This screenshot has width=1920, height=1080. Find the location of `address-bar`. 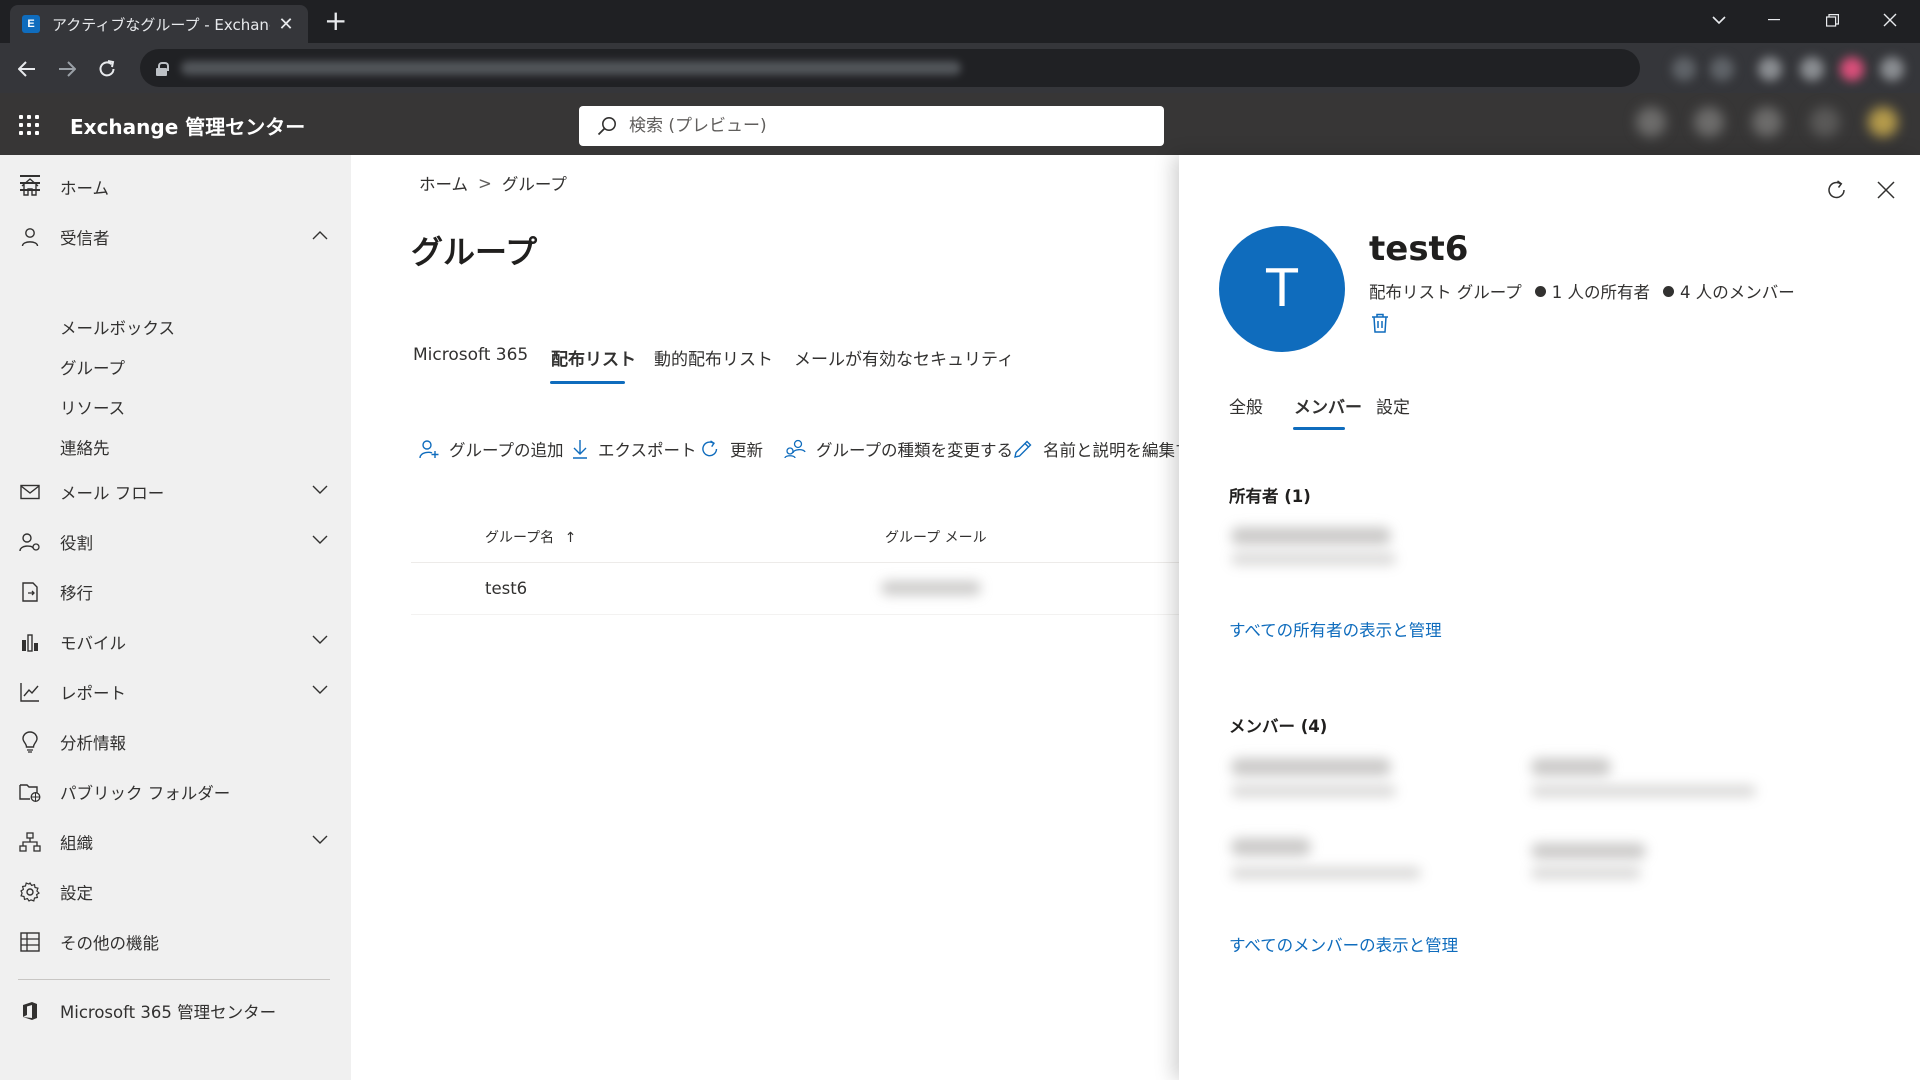

address-bar is located at coordinates (890, 68).